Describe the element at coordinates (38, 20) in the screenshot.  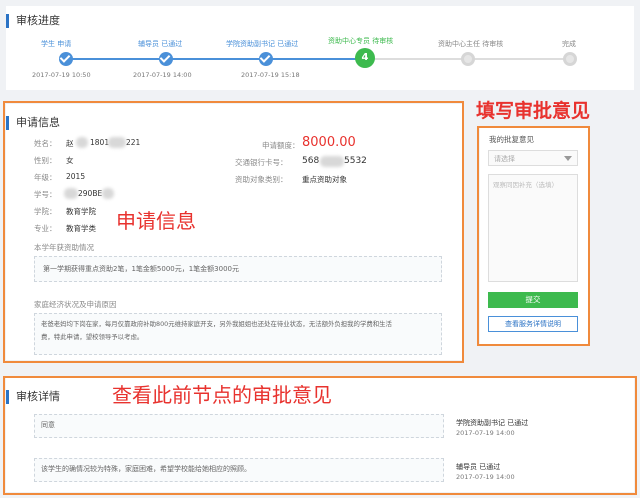
I see `progress-title: 审核进度` at that location.